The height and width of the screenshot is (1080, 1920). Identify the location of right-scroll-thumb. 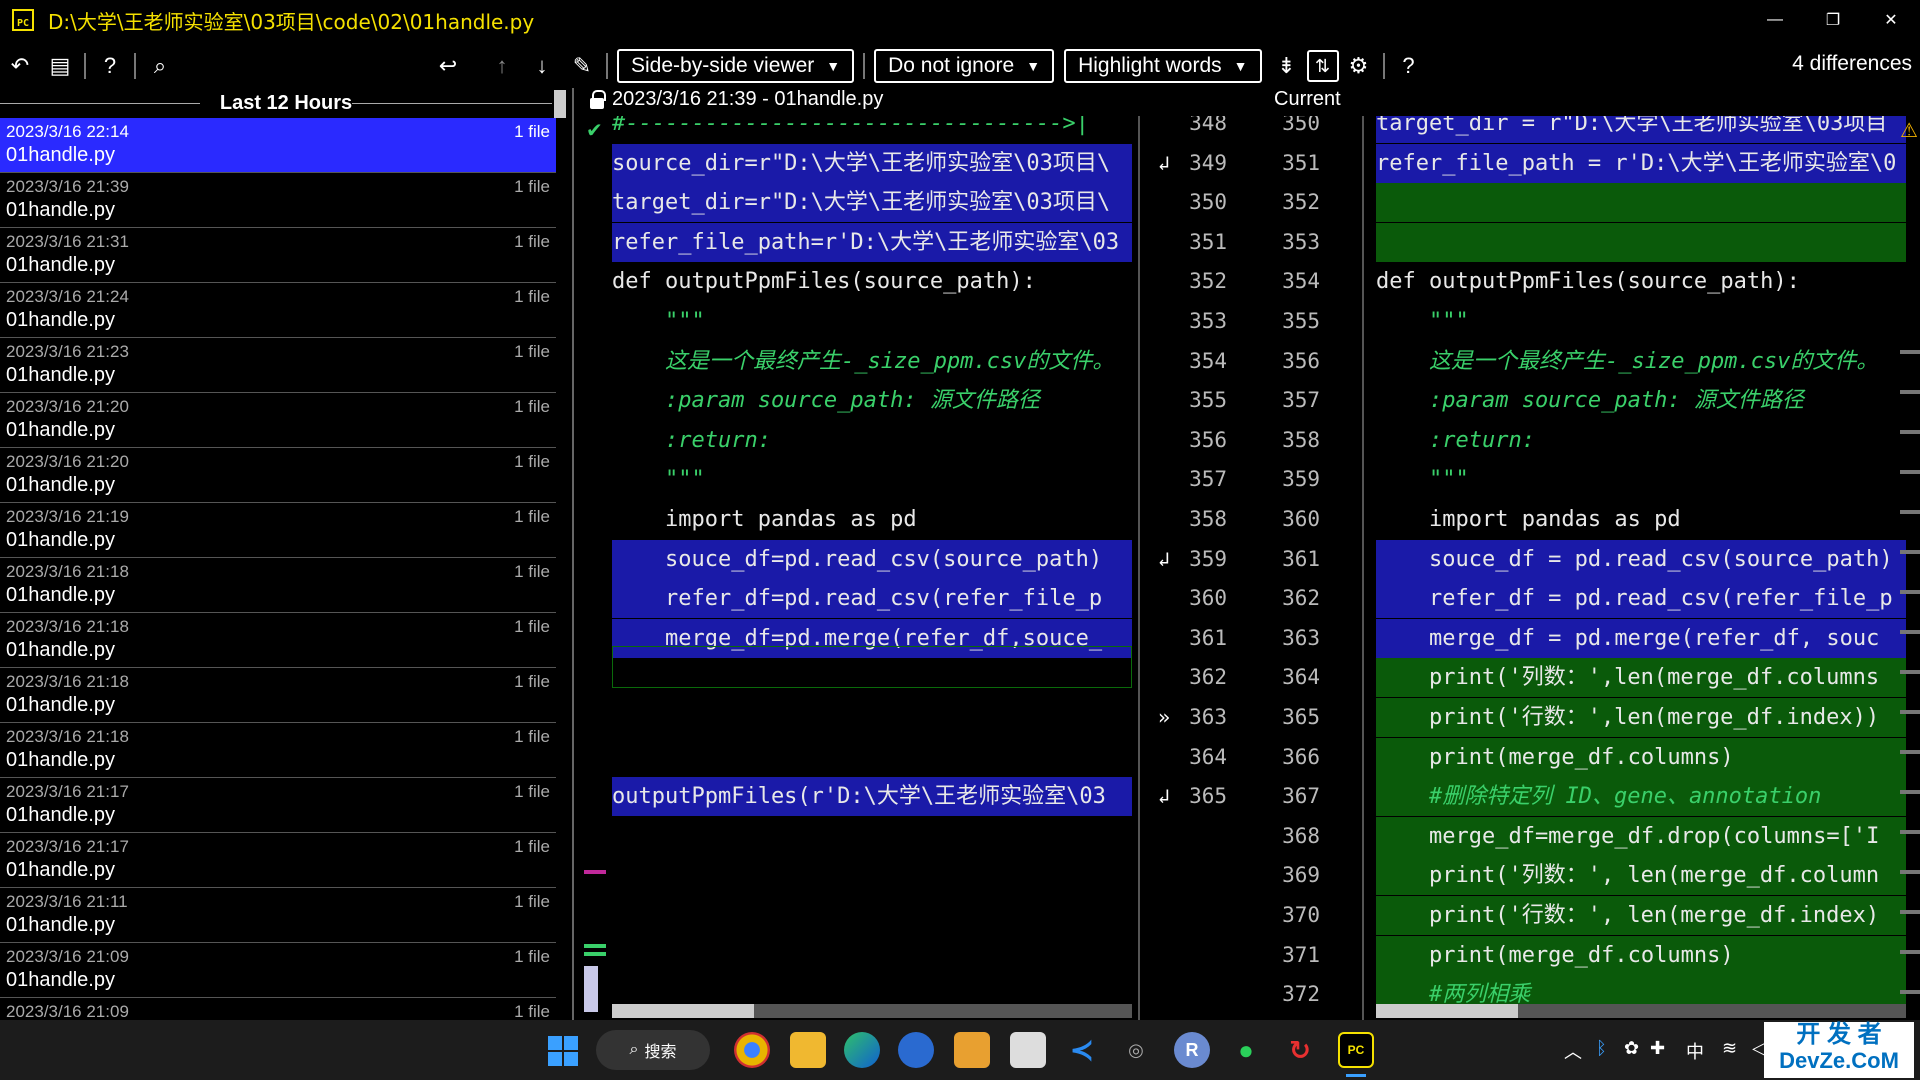
(1447, 1011).